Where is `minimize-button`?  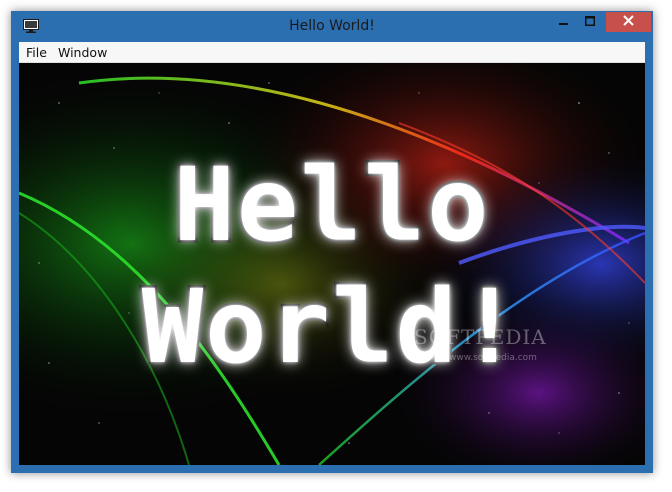 minimize-button is located at coordinates (564, 22).